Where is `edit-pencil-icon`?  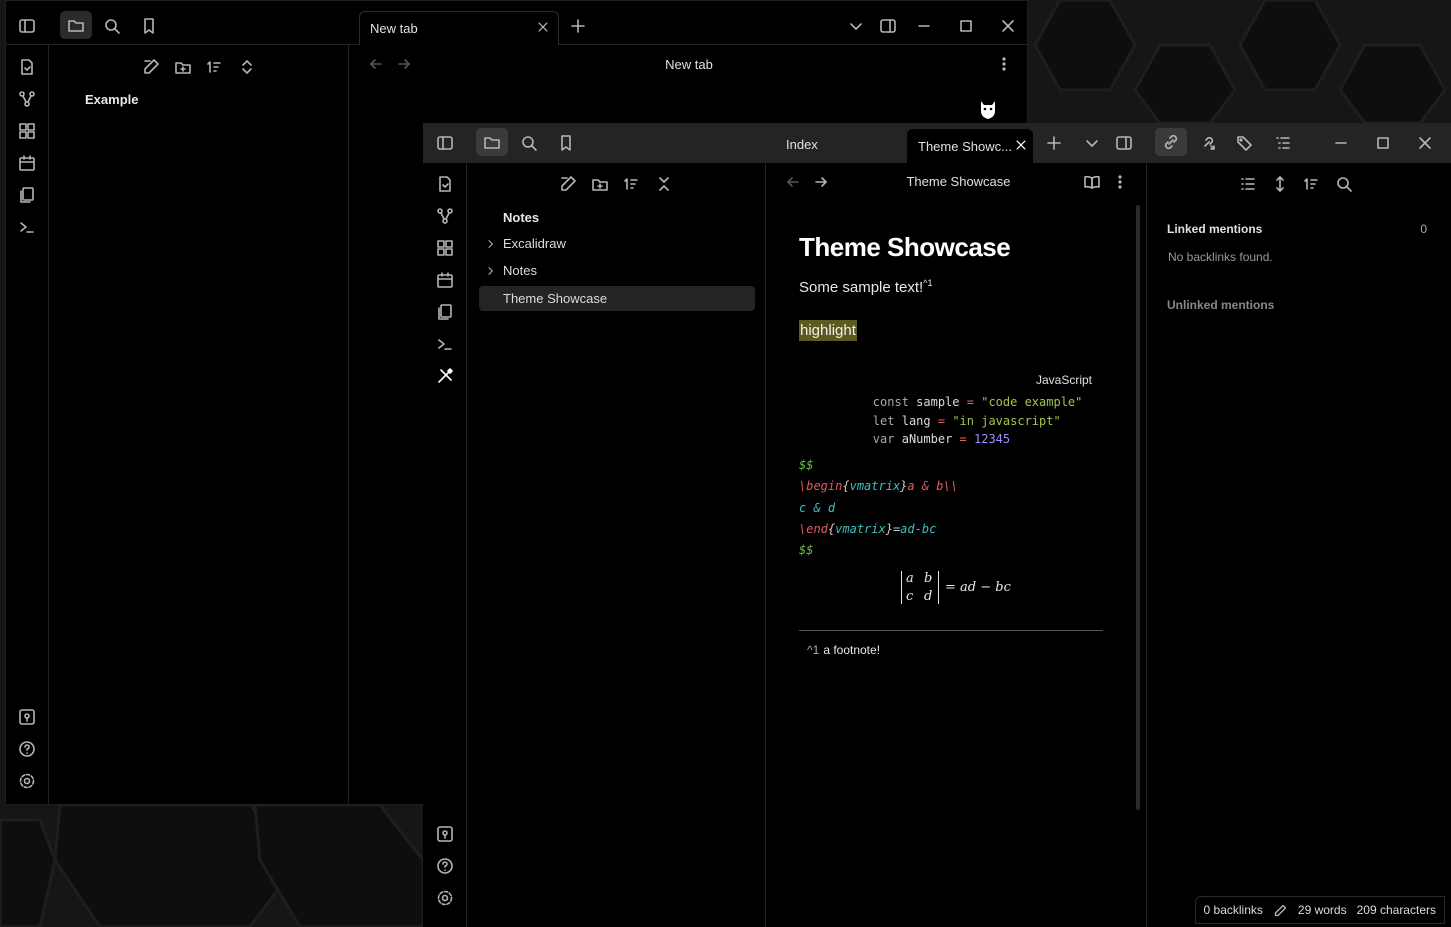 edit-pencil-icon is located at coordinates (1280, 910).